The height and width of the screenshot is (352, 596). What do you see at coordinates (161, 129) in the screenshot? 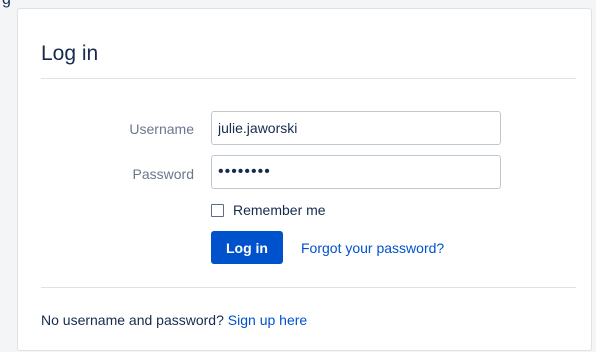
I see `username-label: Username` at bounding box center [161, 129].